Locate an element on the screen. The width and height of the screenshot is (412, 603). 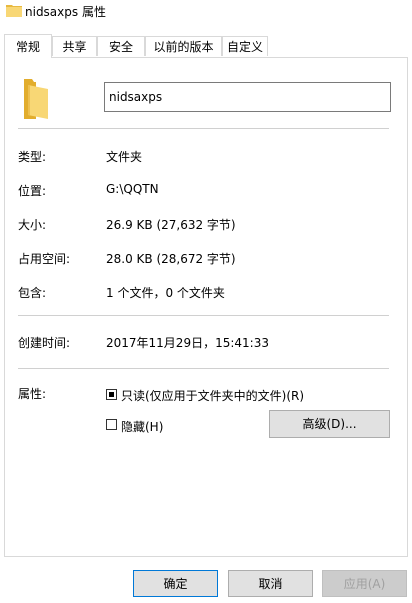
created-label: 创建时间: is located at coordinates (44, 343).